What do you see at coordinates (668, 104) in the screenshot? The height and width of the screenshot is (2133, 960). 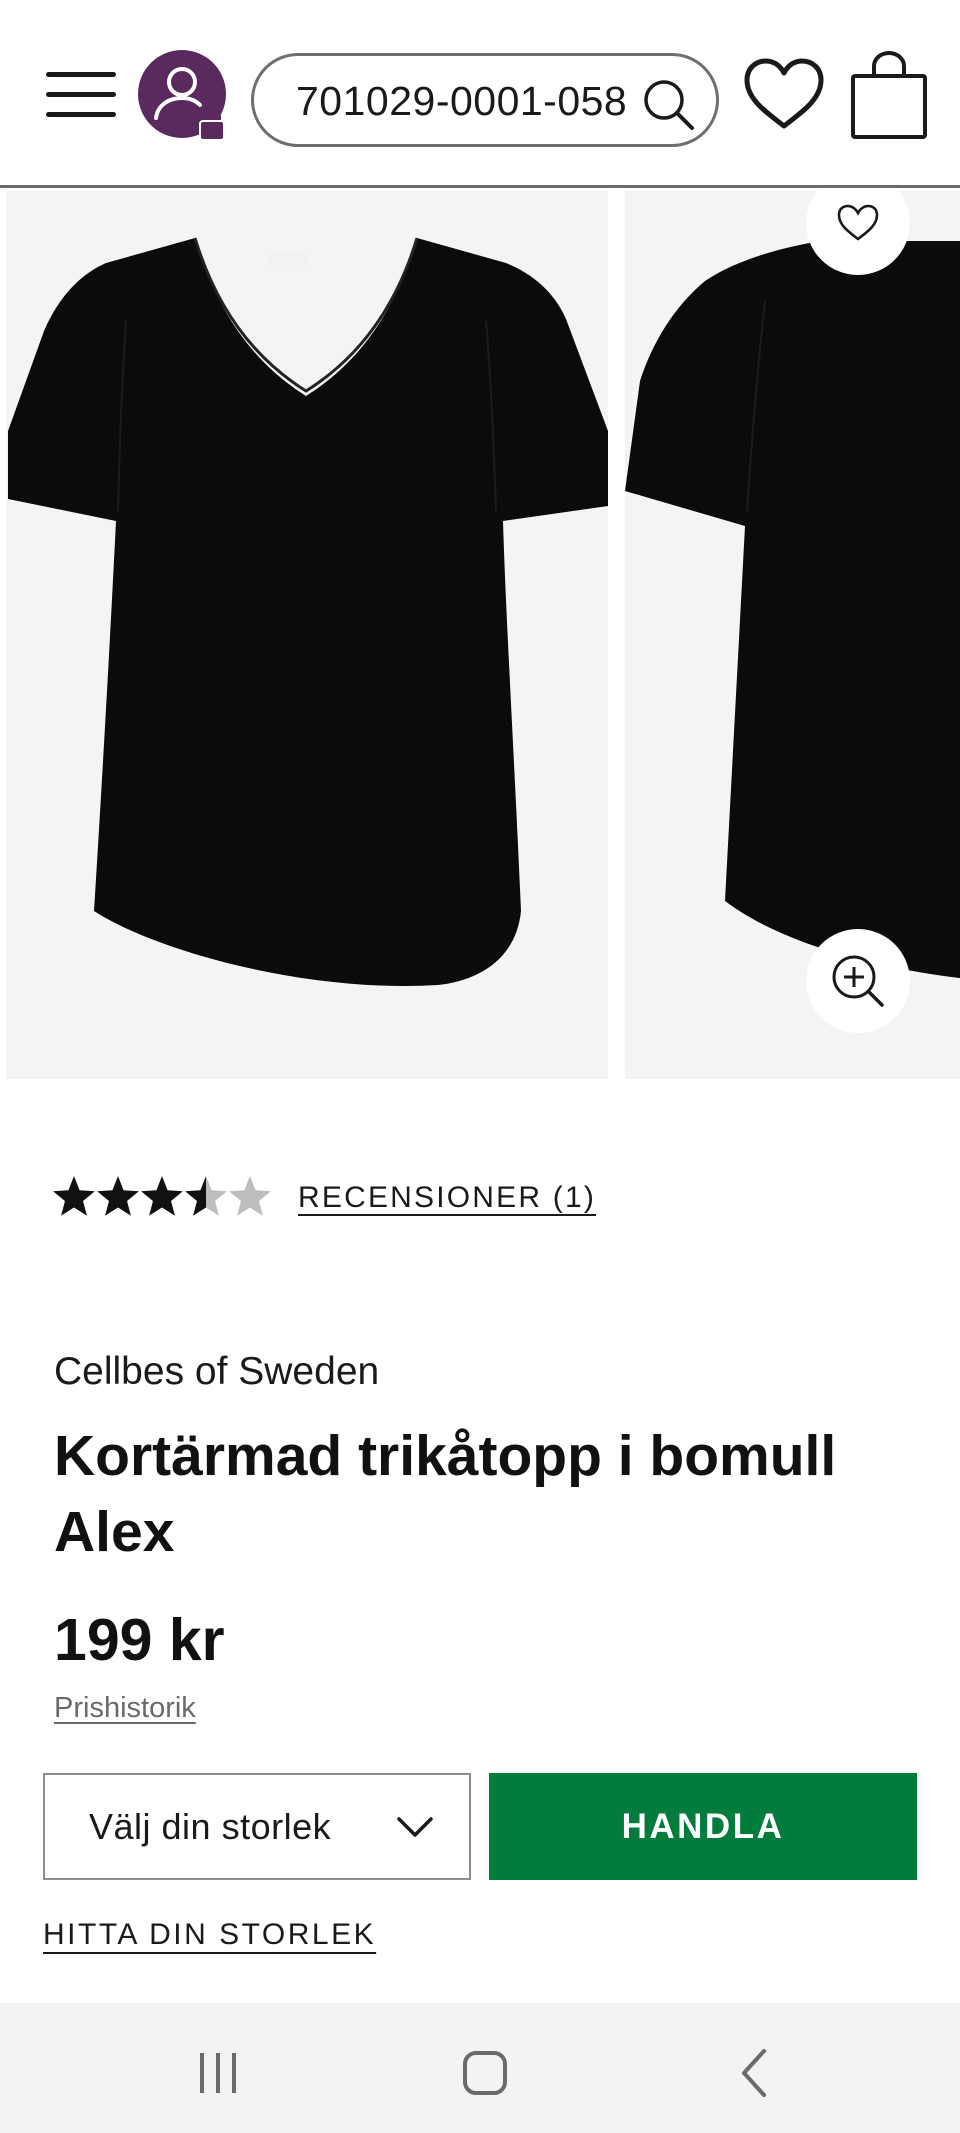 I see `search-icon` at bounding box center [668, 104].